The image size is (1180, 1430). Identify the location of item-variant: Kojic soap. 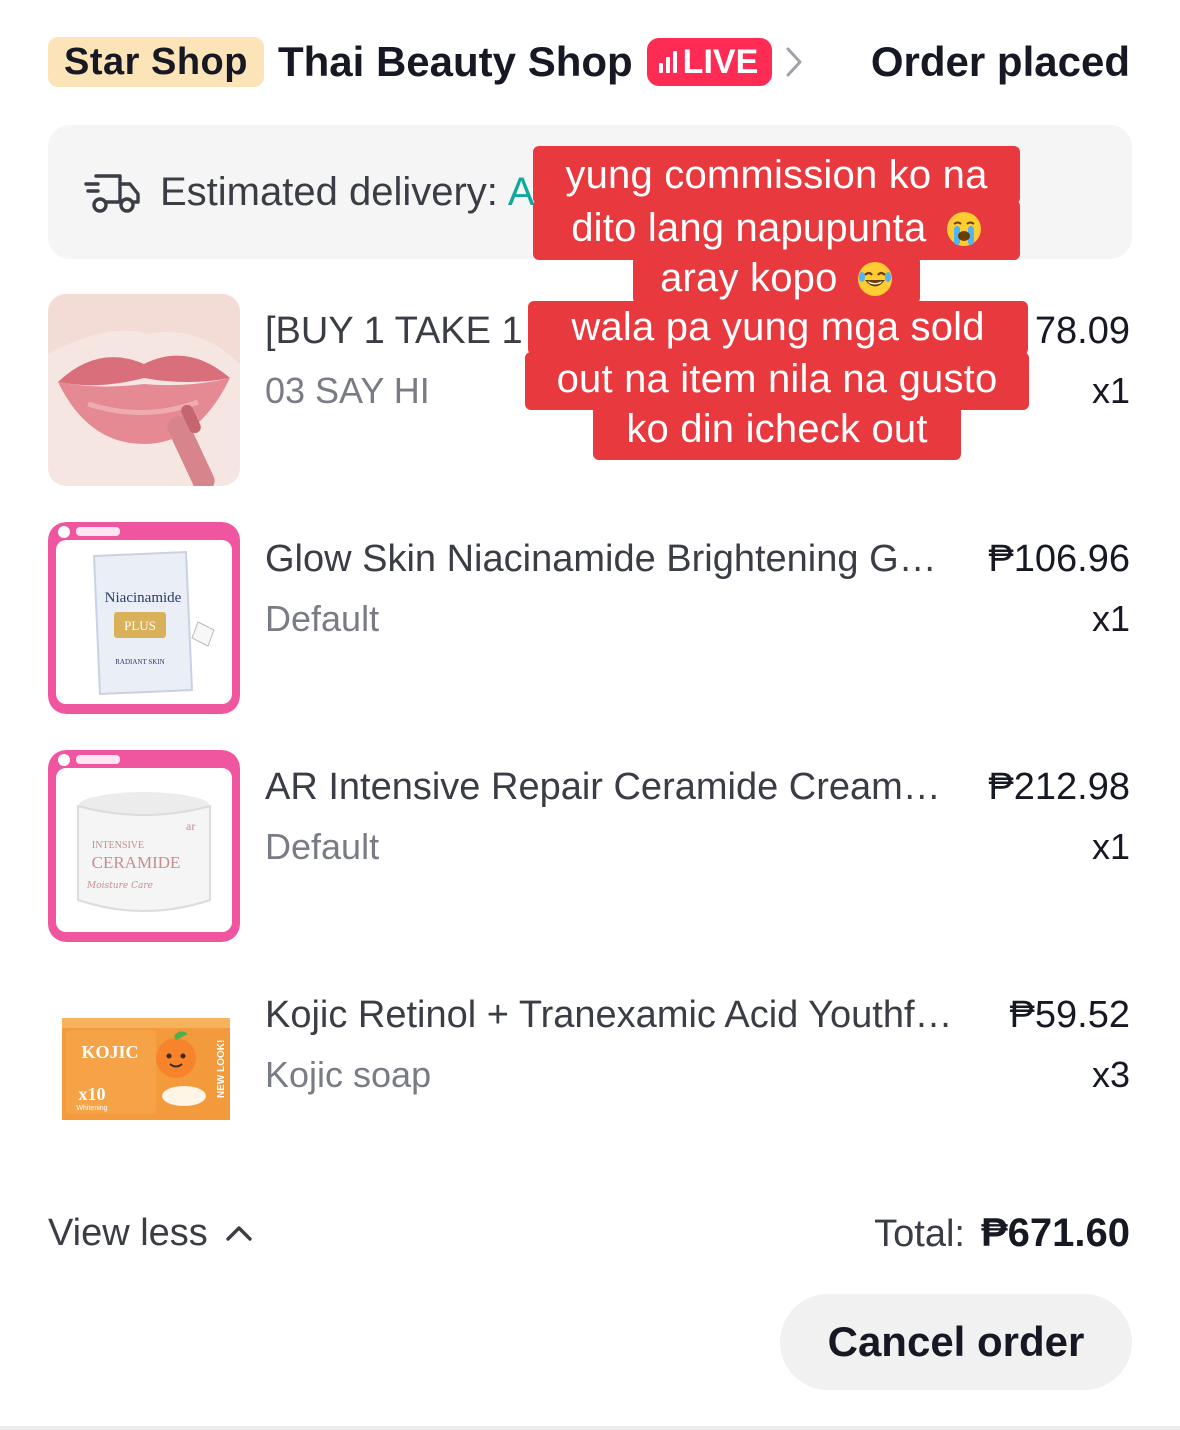
(348, 1074).